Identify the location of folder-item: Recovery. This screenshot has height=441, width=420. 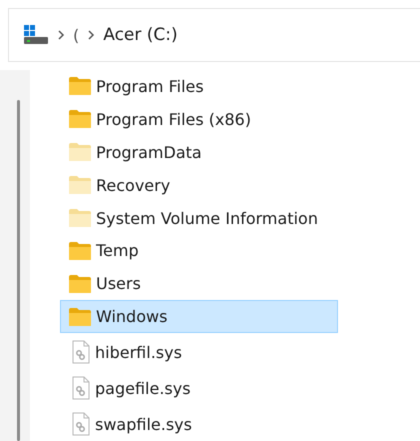
(199, 185).